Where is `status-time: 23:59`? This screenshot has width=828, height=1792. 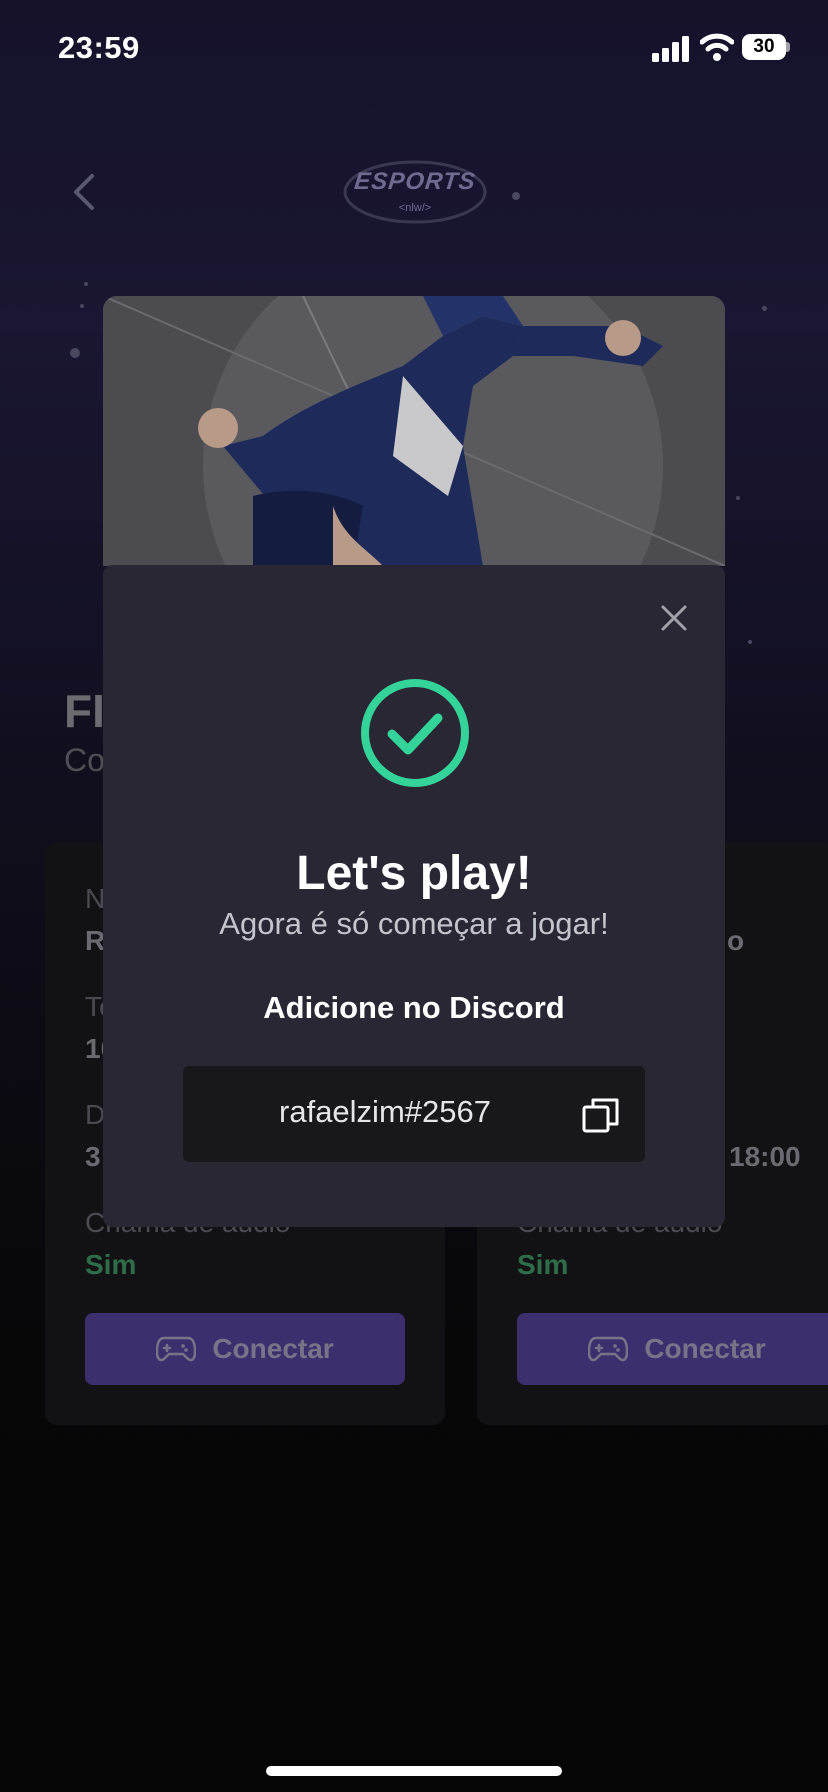 status-time: 23:59 is located at coordinates (99, 47).